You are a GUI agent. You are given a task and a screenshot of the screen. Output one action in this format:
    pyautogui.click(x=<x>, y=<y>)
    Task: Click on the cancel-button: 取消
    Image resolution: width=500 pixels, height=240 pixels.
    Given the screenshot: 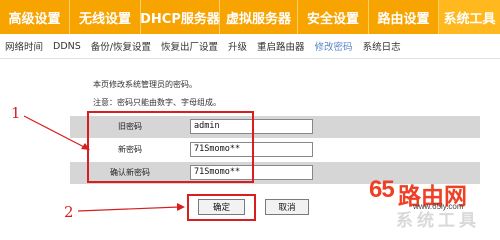 What is the action you would take?
    pyautogui.click(x=287, y=207)
    